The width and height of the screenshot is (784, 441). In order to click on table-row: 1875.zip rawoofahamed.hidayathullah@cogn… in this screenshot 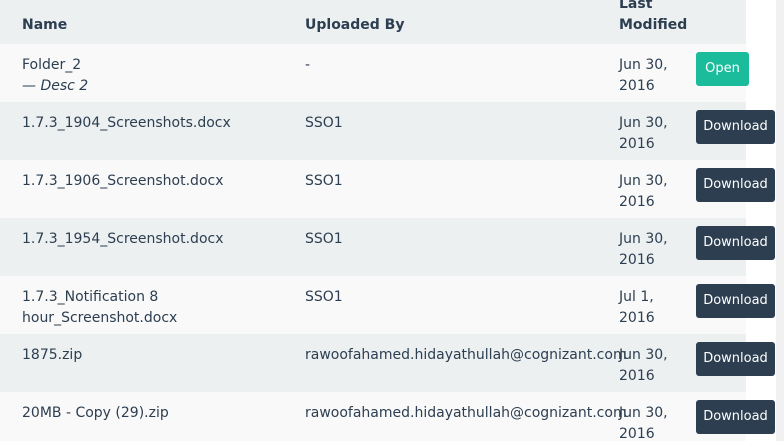, I will do `click(387, 363)`.